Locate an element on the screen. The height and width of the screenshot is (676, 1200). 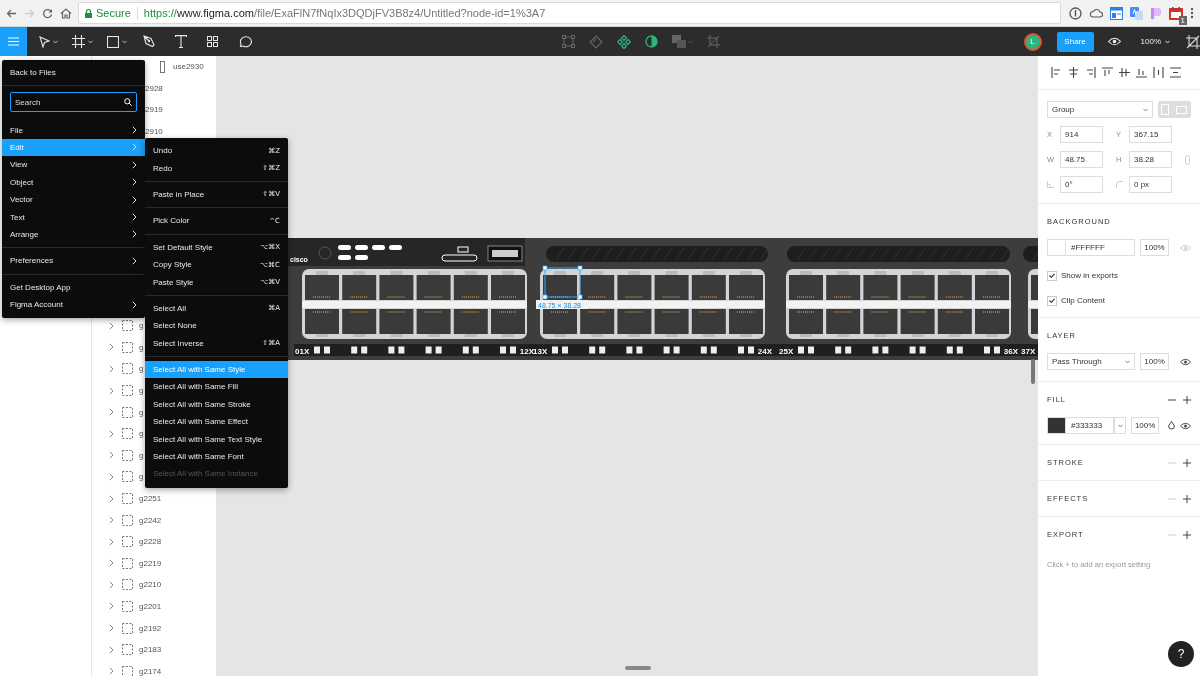
layer-name: 2919 is located at coordinates (154, 110).